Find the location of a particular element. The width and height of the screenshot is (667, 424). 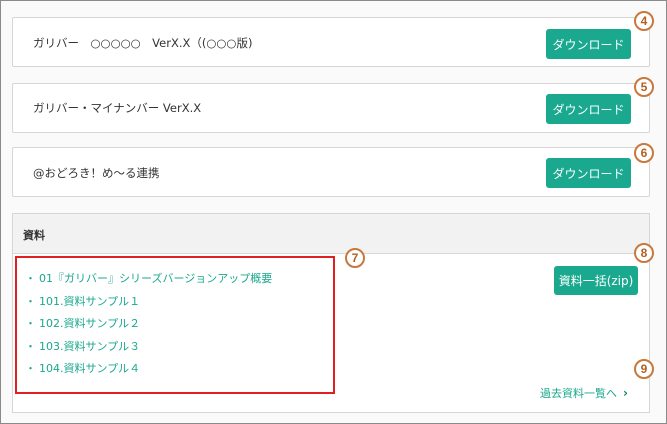

callout-badge-5: 5 is located at coordinates (644, 87).